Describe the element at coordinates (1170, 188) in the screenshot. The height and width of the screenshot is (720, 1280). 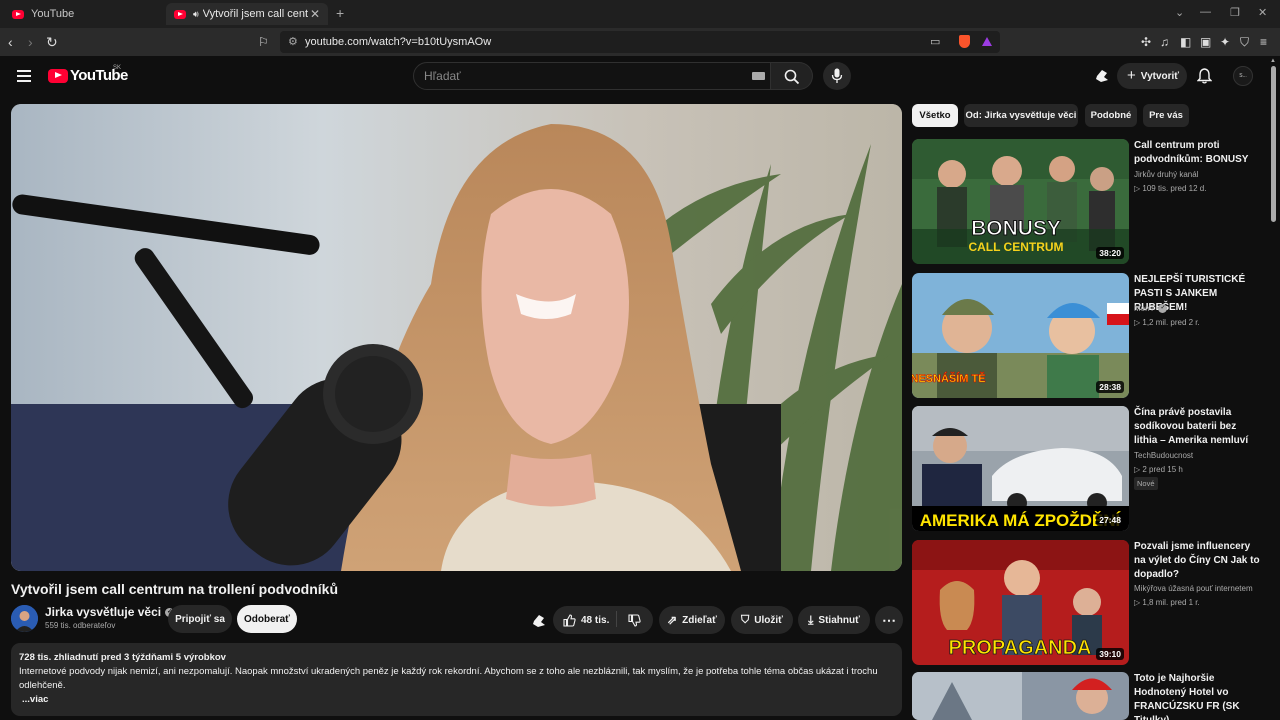
I see `recommendation-stats: ▷ 109 tis. pred 12 d.` at that location.